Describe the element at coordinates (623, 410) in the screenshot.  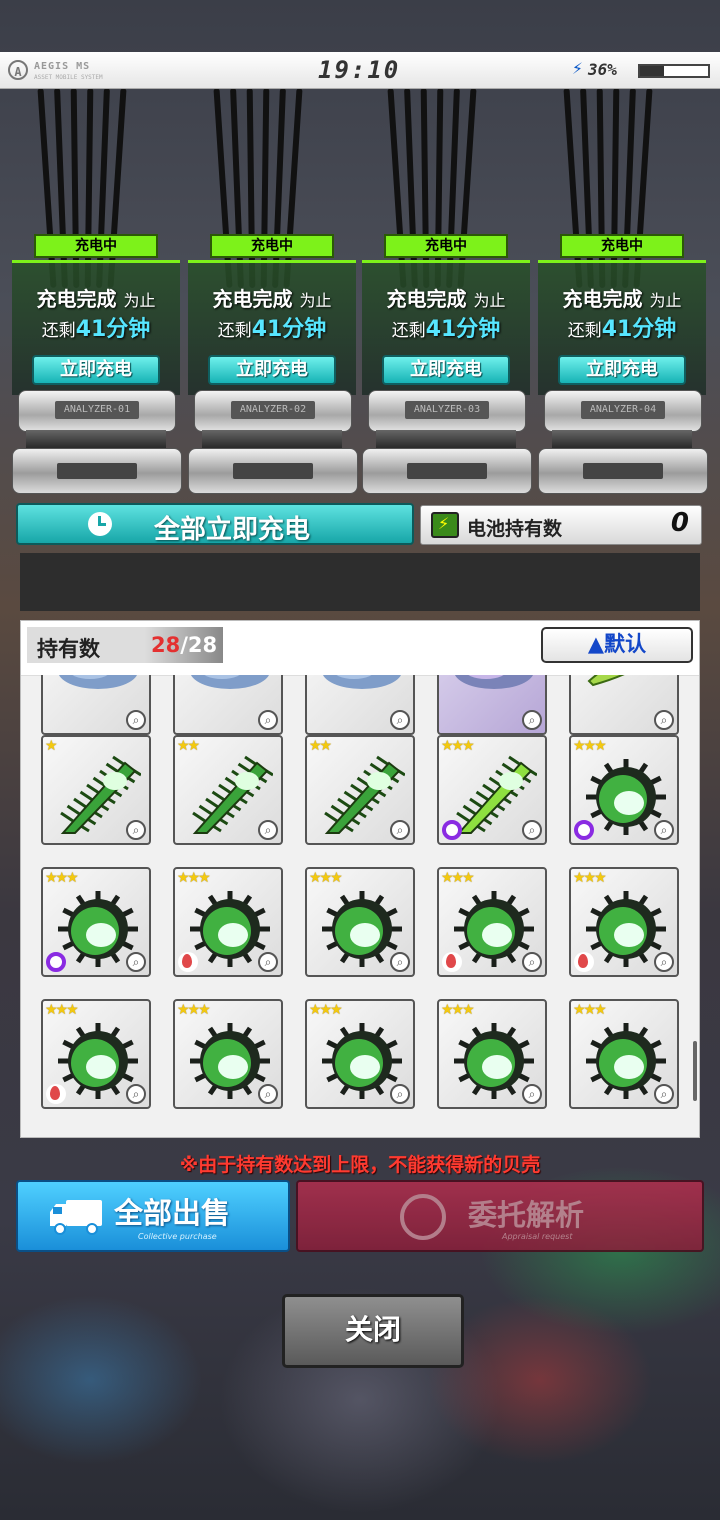
I see `analyzer-label: ANALYZER-04` at that location.